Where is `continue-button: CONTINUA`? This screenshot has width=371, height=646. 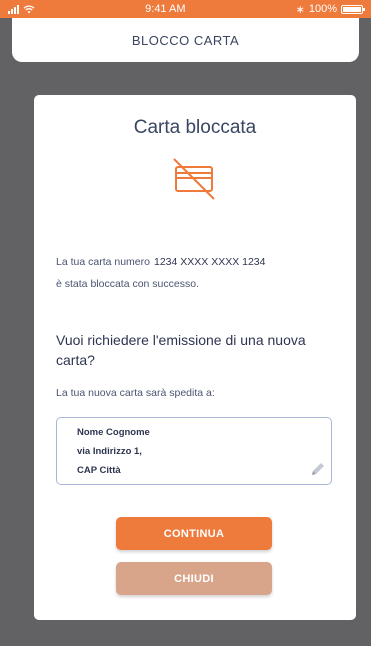 continue-button: CONTINUA is located at coordinates (194, 533).